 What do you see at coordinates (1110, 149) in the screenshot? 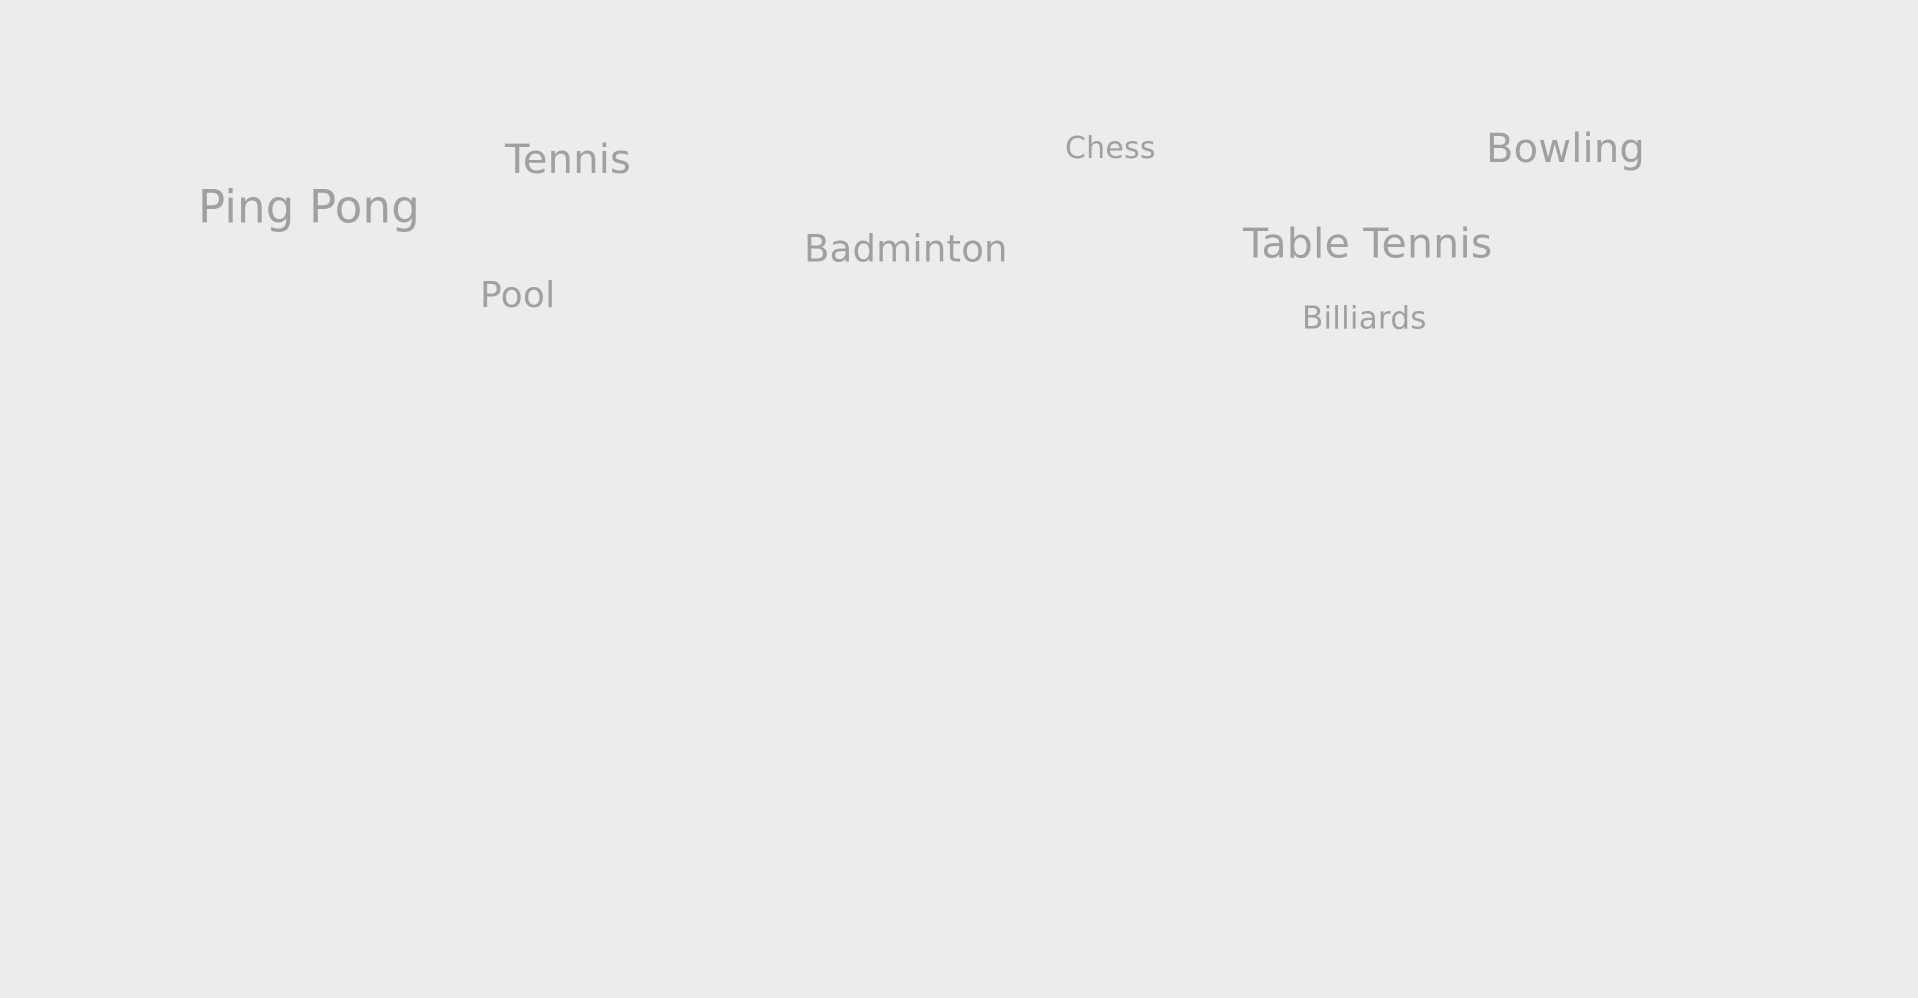
I see `word-chess: Chess` at bounding box center [1110, 149].